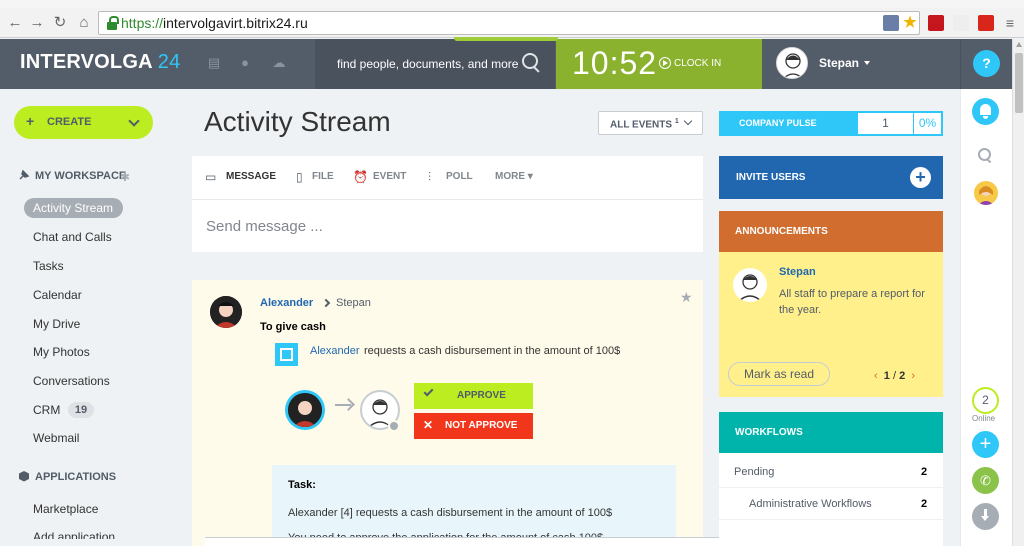 The image size is (1024, 546). What do you see at coordinates (473, 396) in the screenshot?
I see `approve-button: APPROVE` at bounding box center [473, 396].